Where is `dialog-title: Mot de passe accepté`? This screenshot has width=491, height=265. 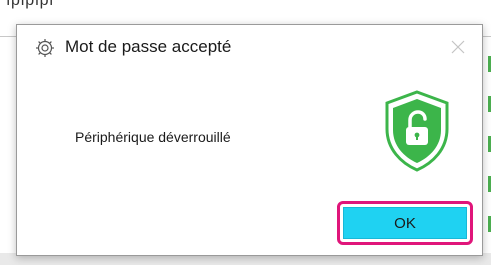
dialog-title: Mot de passe accepté is located at coordinates (148, 46).